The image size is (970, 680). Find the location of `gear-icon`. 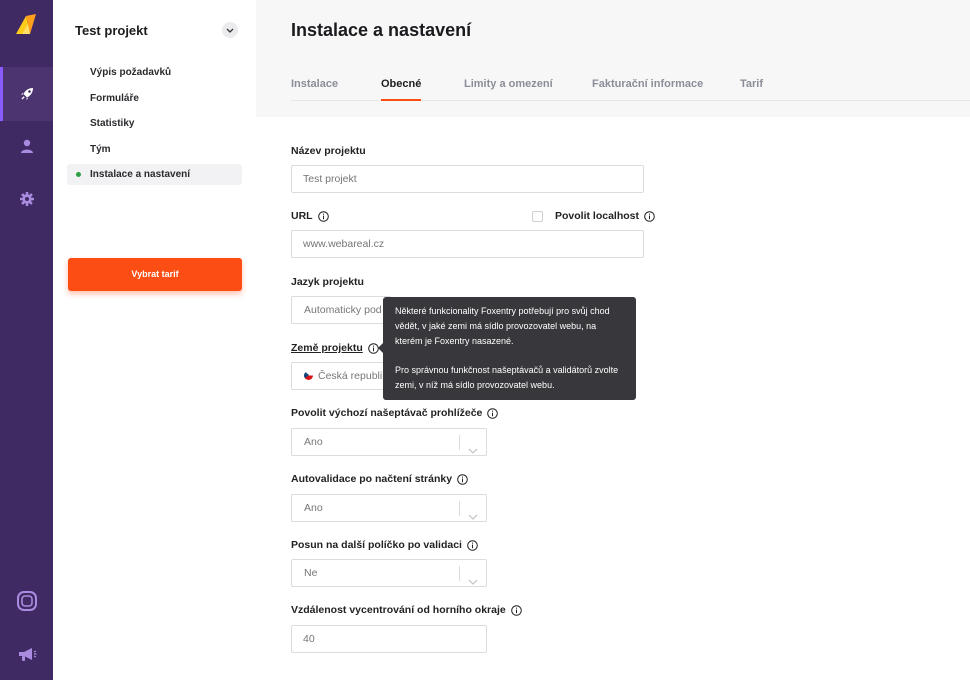

gear-icon is located at coordinates (27, 199).